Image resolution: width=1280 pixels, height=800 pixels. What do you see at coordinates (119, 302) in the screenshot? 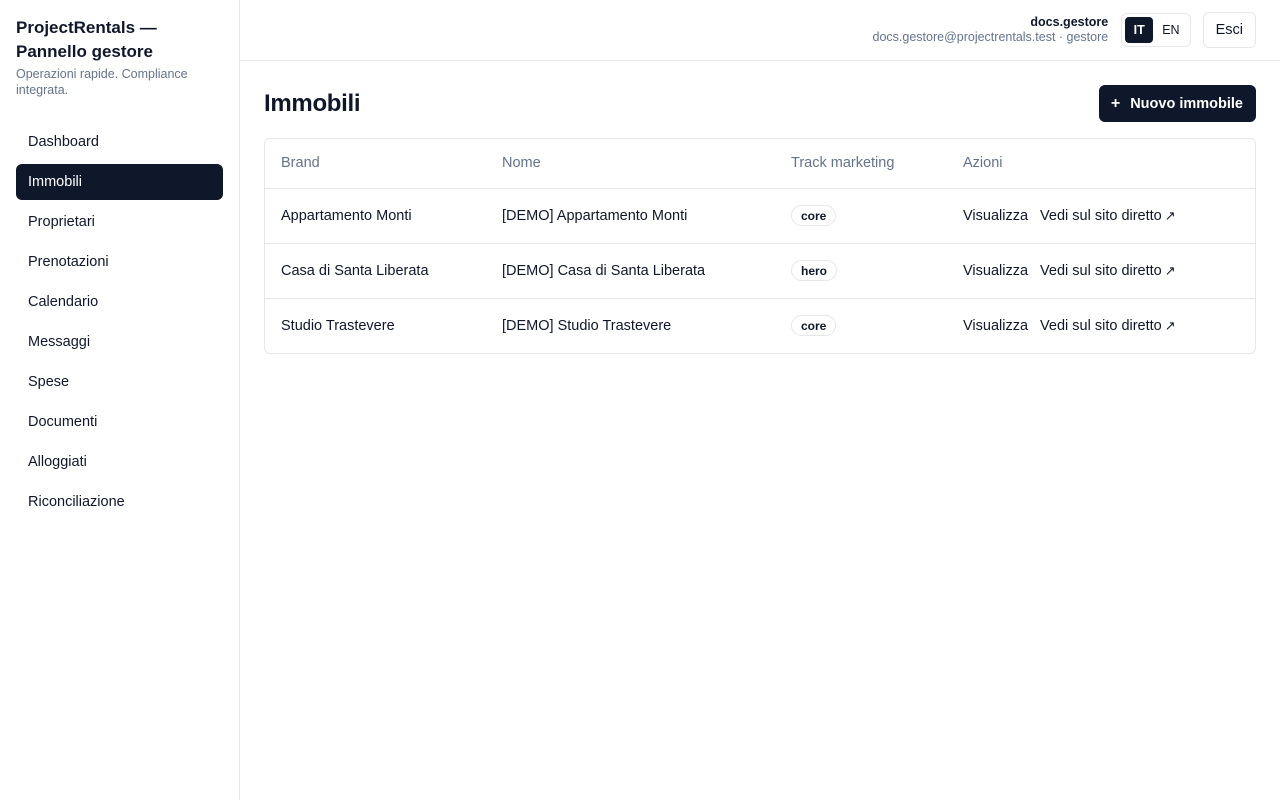
I see `sidebar-item-calendario: Calendario` at bounding box center [119, 302].